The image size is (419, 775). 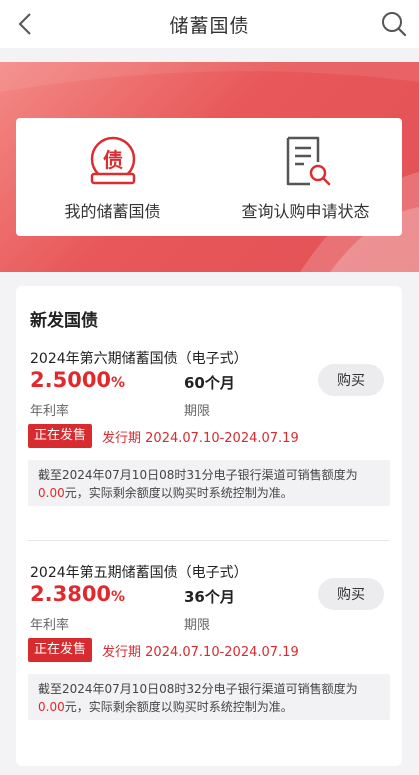 I want to click on bond-certificate-icon: 债, so click(x=112, y=160).